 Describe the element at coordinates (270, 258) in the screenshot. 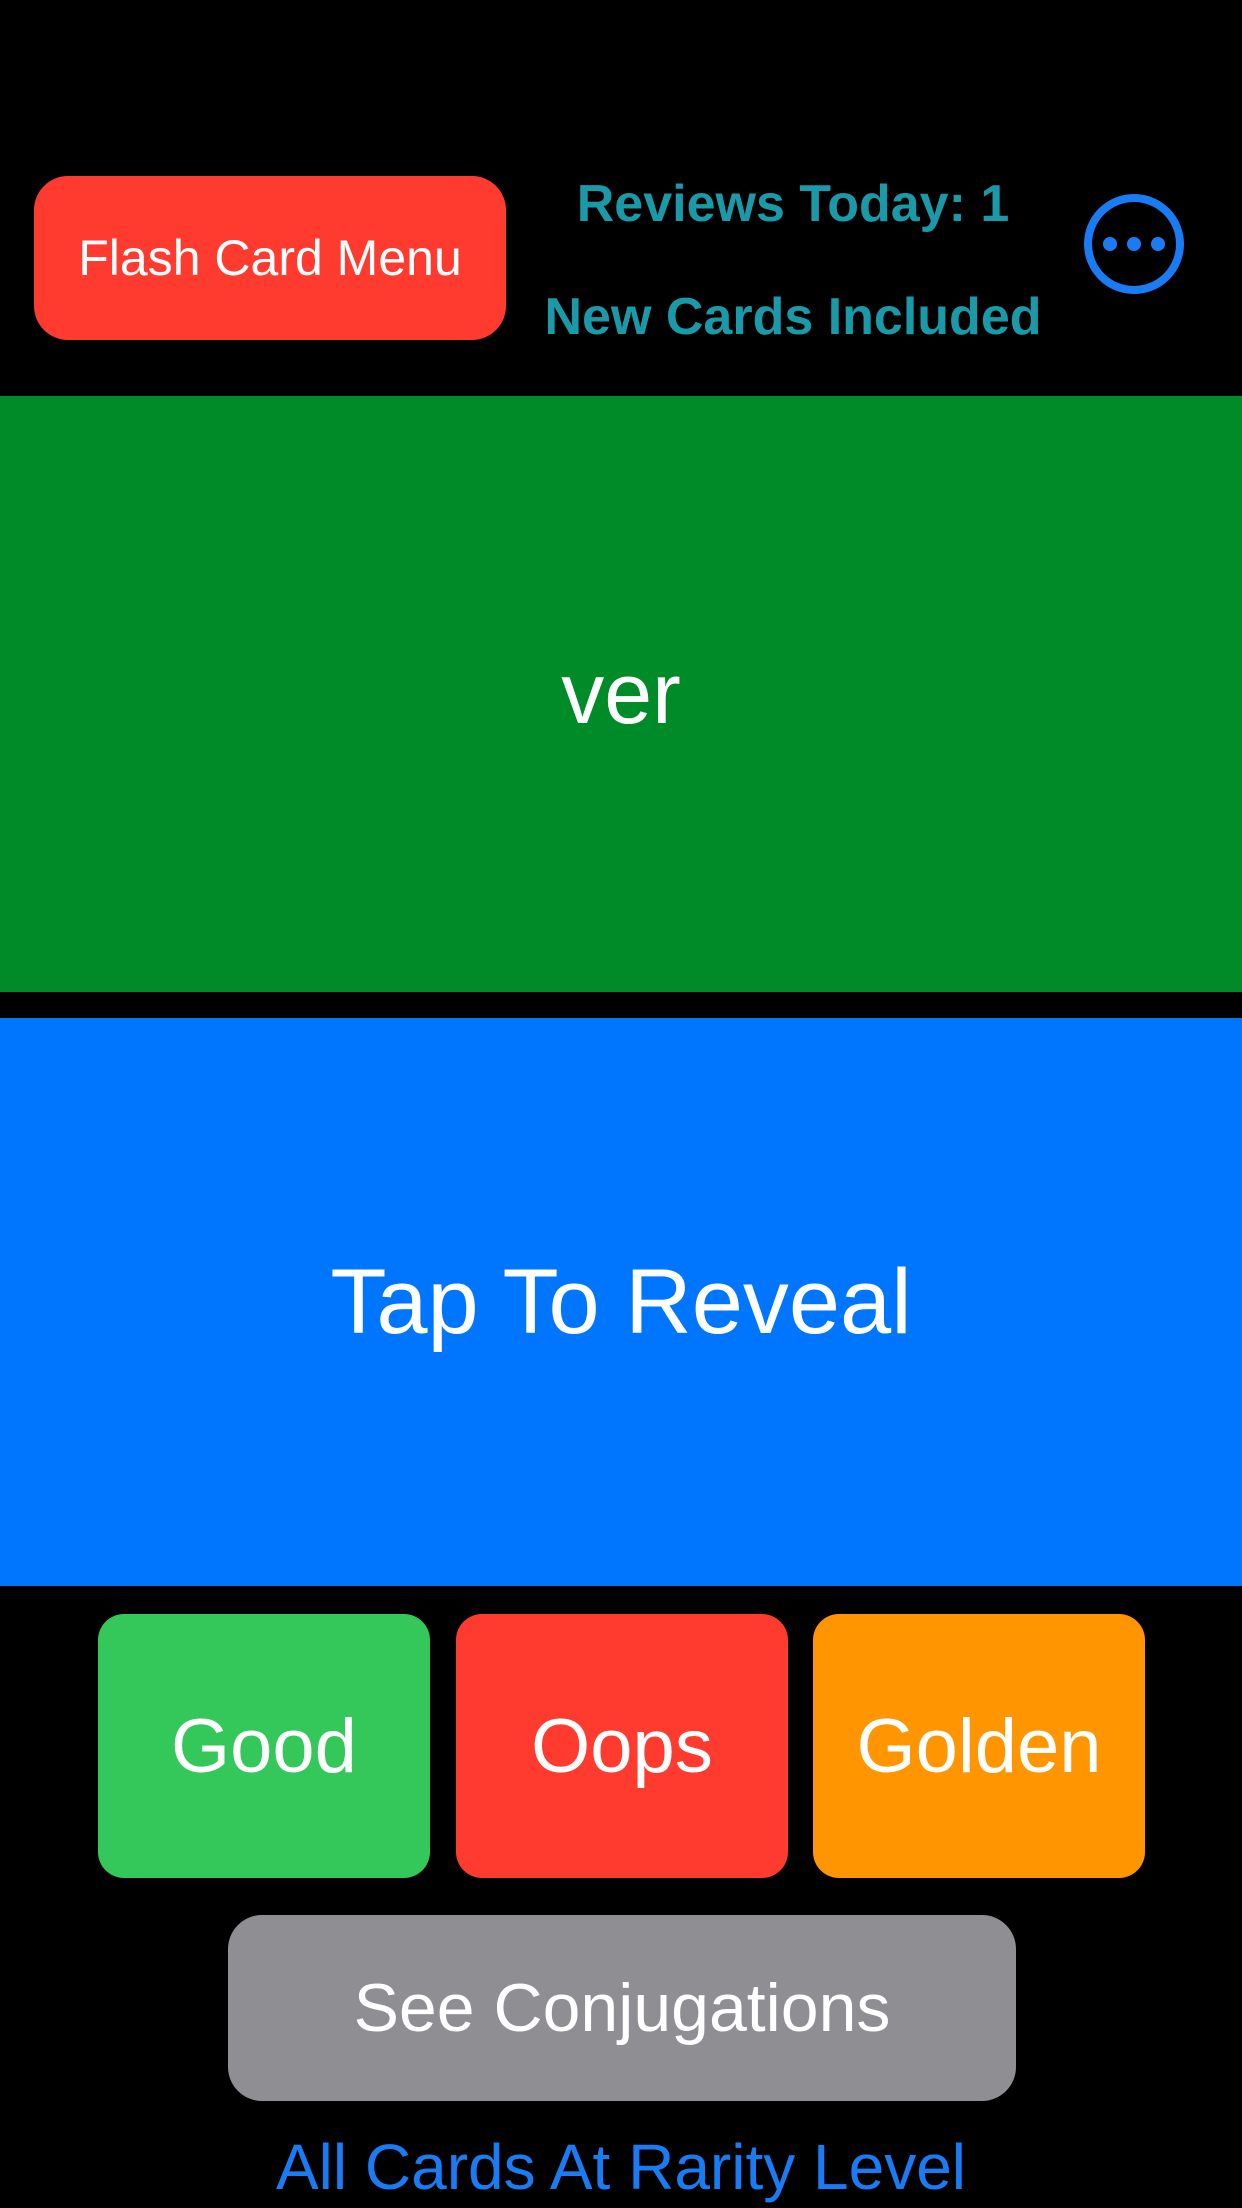

I see `flash-card-menu-button: Flash Card Menu` at that location.